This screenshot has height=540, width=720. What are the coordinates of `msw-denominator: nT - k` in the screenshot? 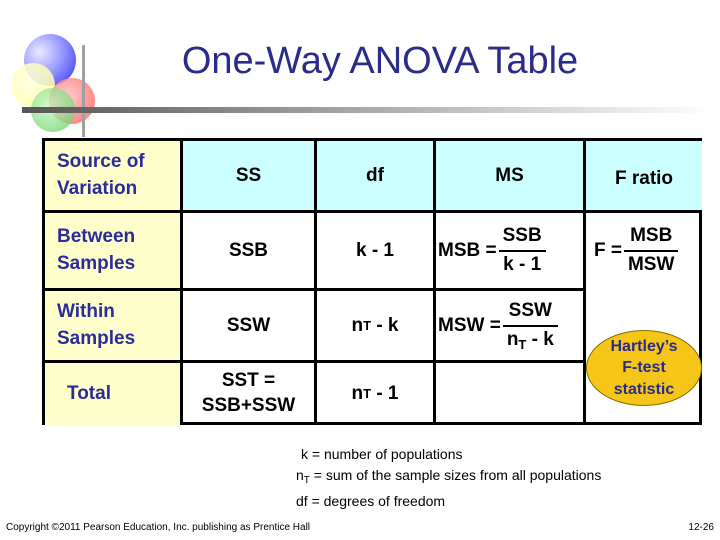 It's located at (530, 340).